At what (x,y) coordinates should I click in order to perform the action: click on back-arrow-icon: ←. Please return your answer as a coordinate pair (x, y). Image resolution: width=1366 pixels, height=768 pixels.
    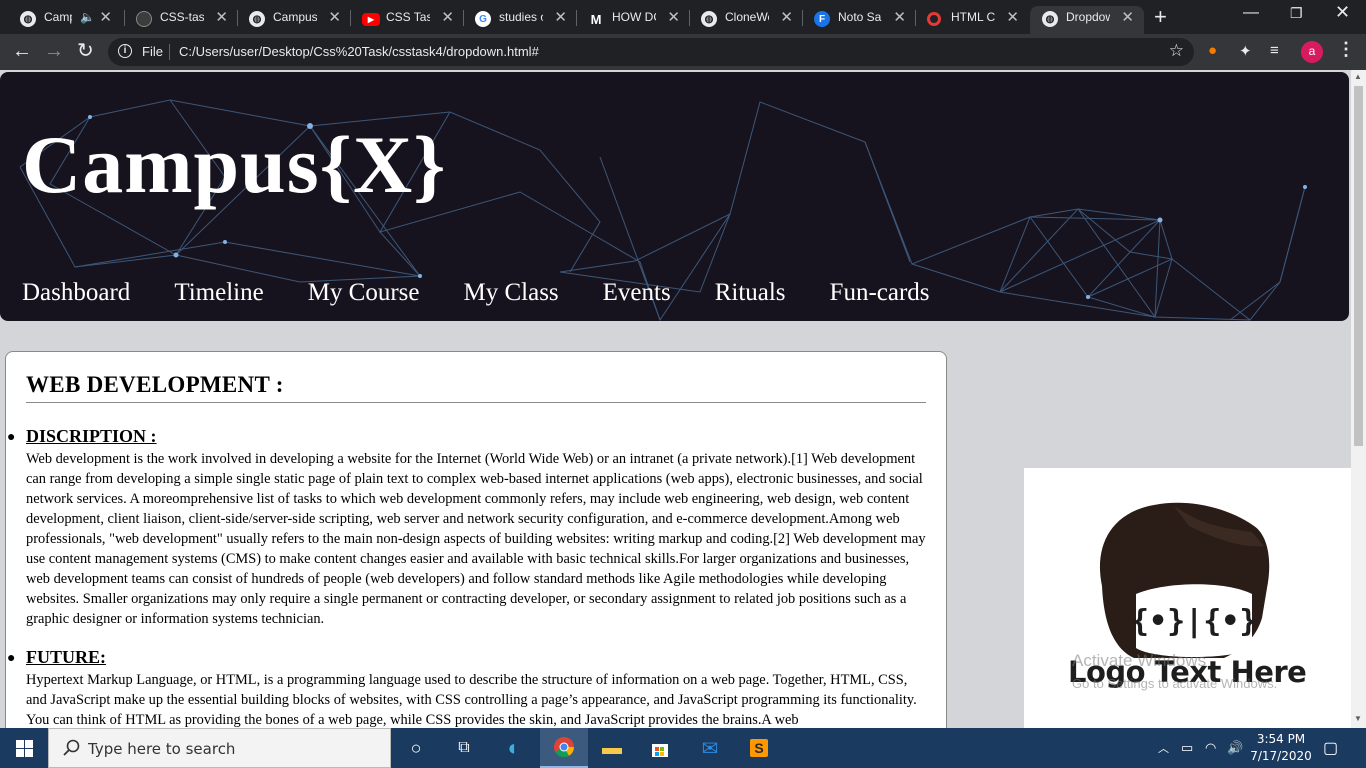
    Looking at the image, I should click on (22, 51).